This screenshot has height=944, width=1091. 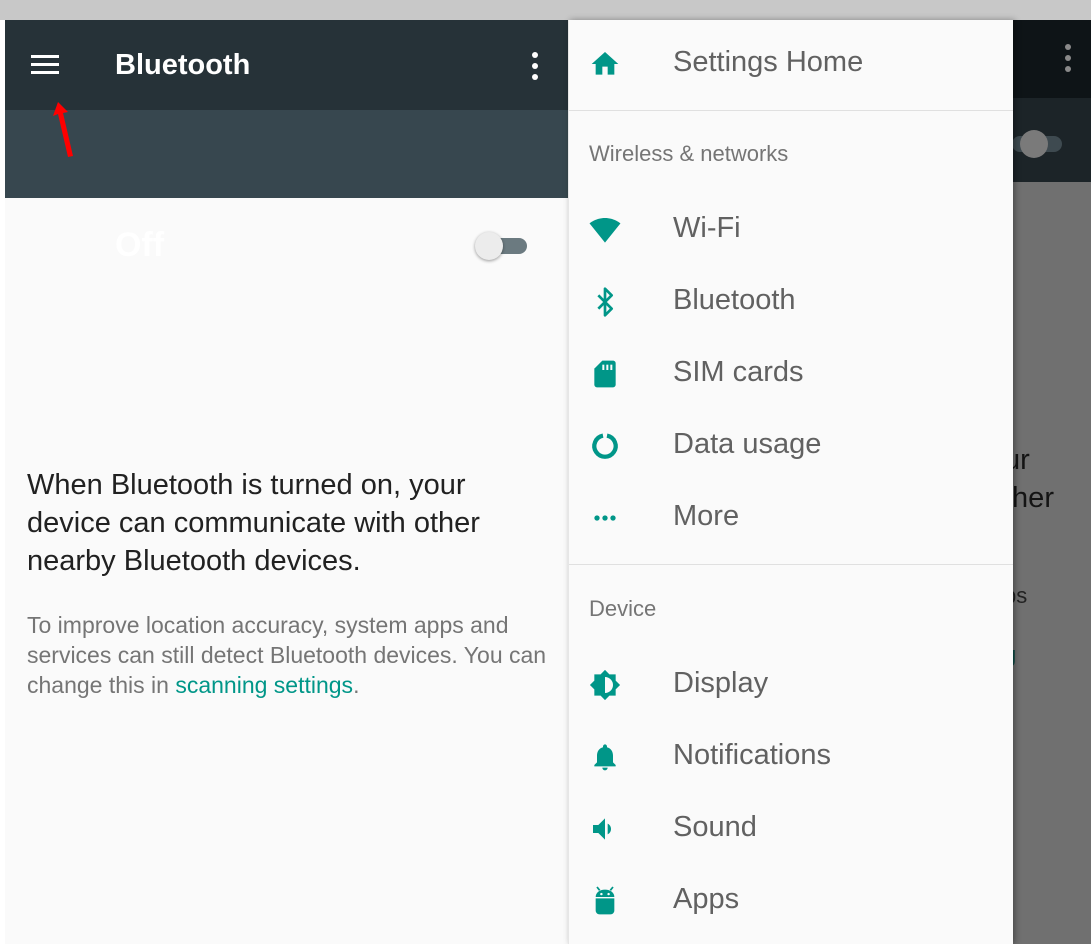 What do you see at coordinates (1033, 498) in the screenshot?
I see `background-text-fragment: ther` at bounding box center [1033, 498].